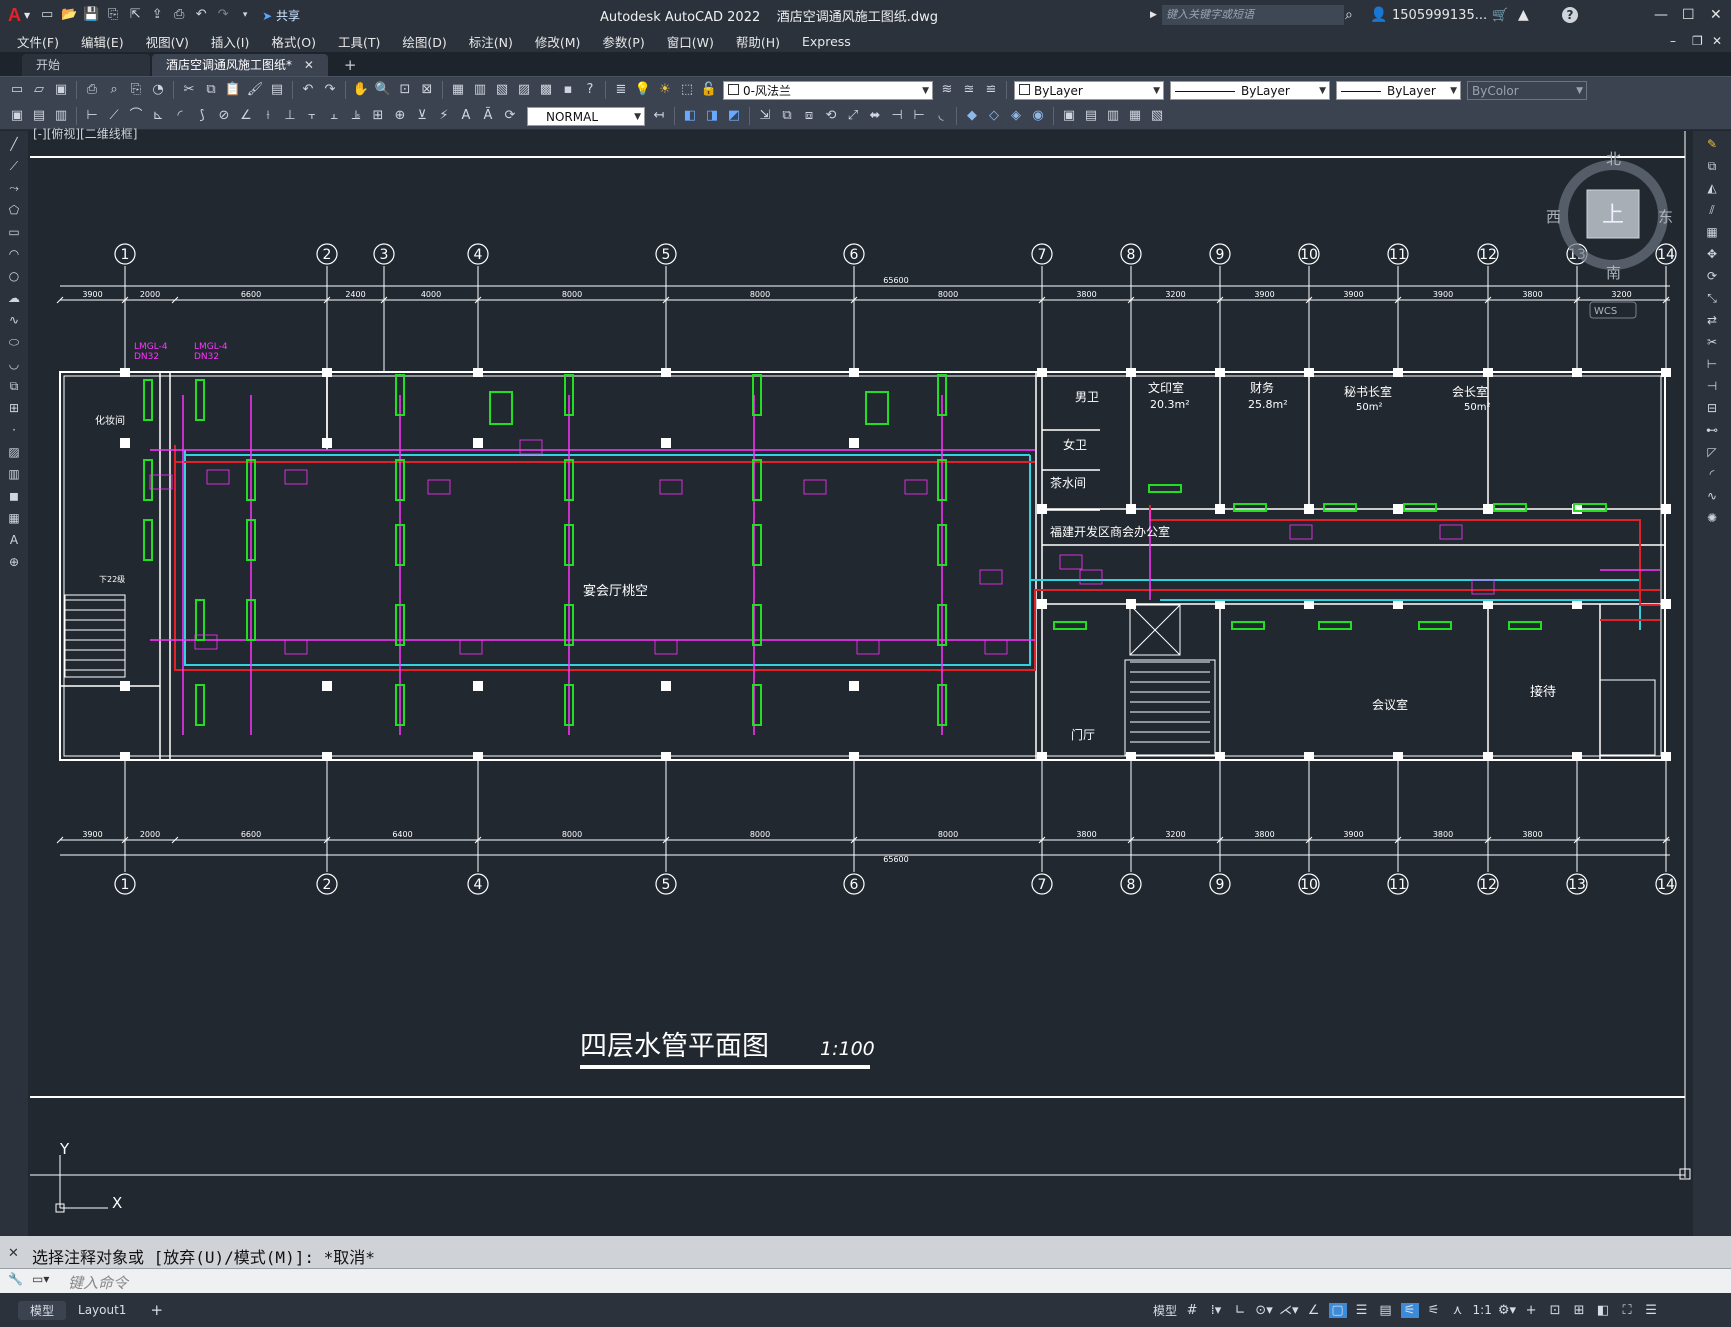 This screenshot has width=1731, height=1327. I want to click on scale-modify-icon: ⤡, so click(1712, 298).